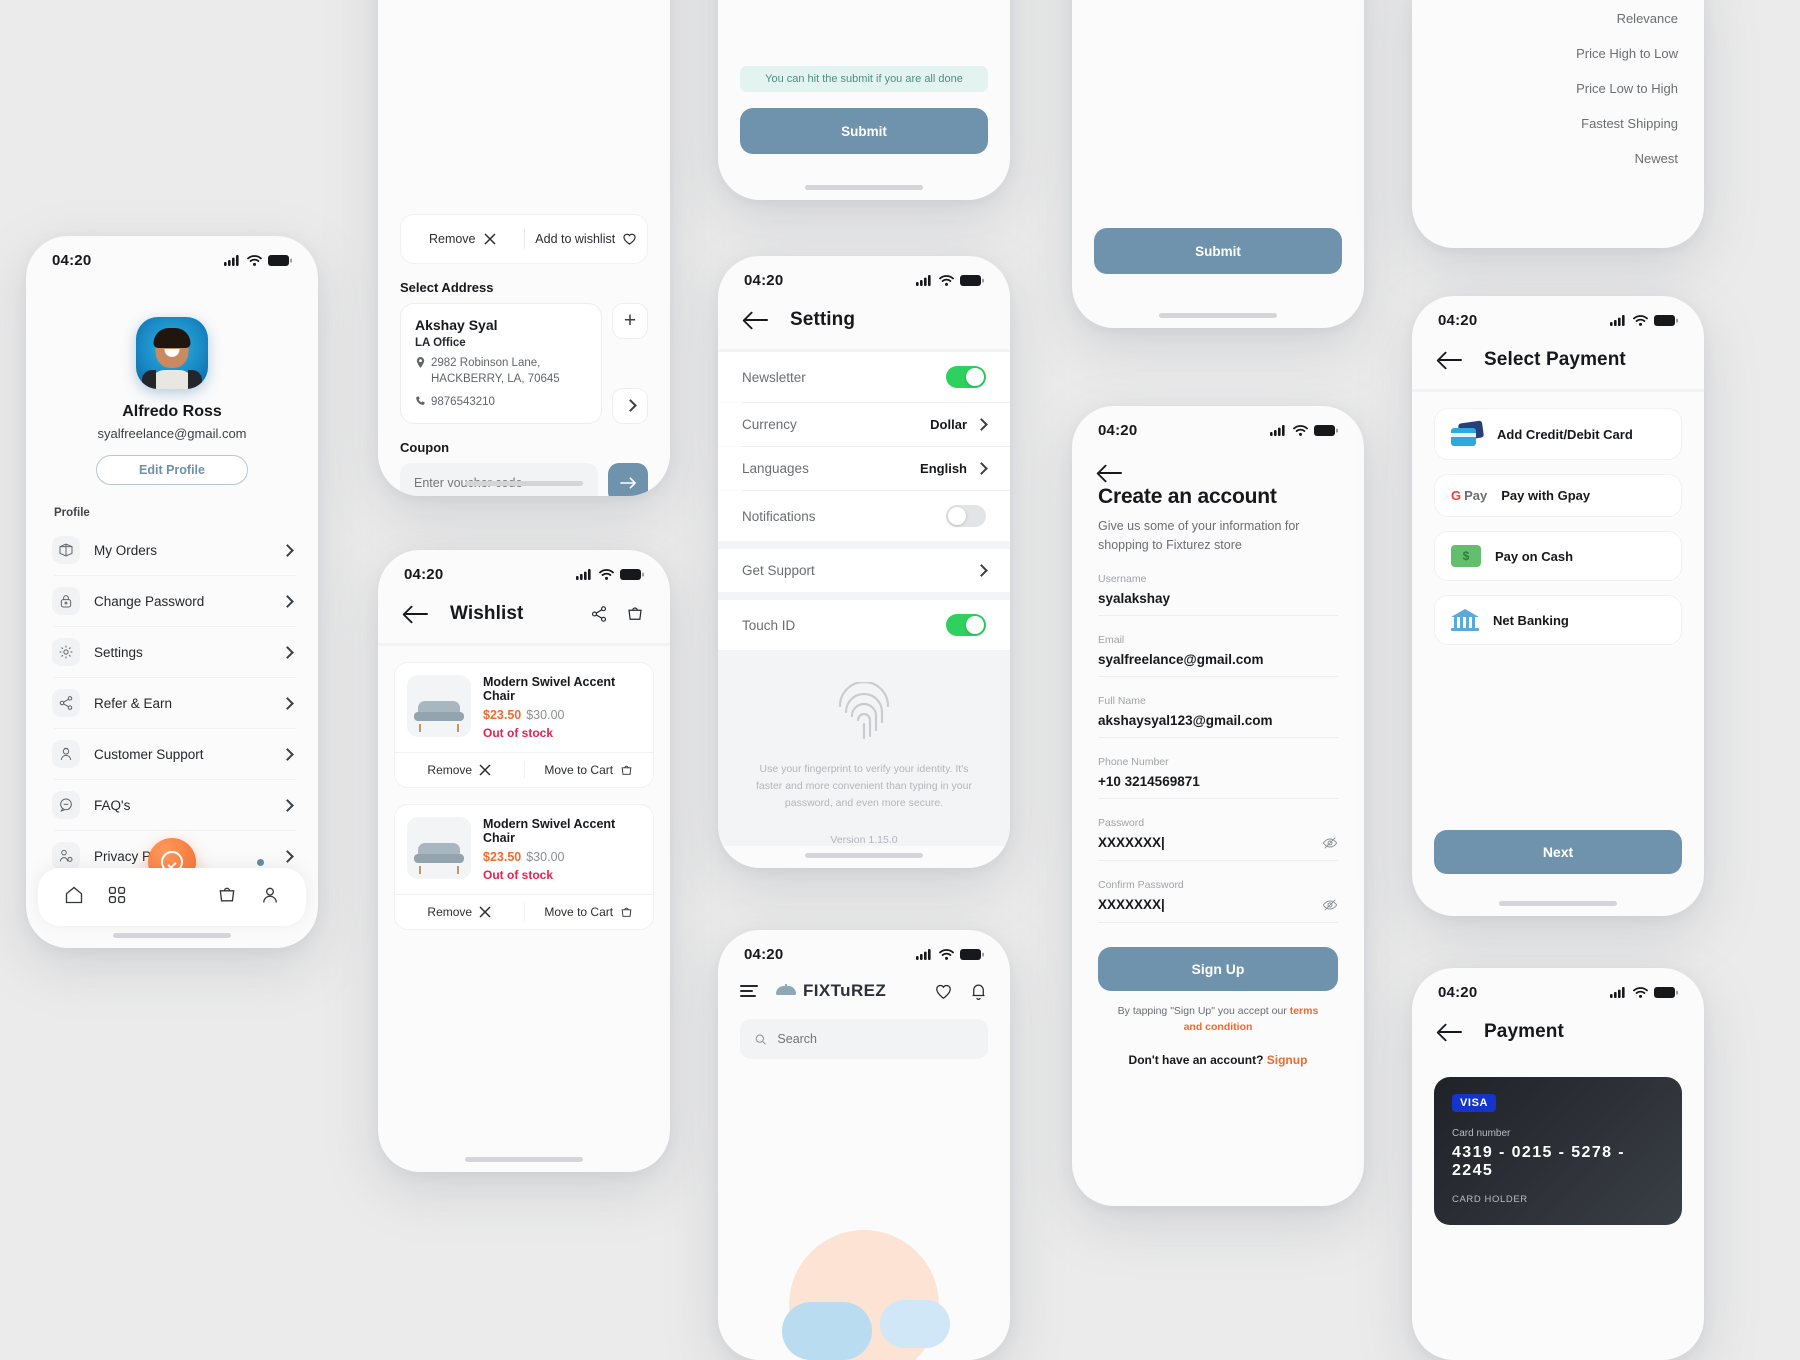 Image resolution: width=1800 pixels, height=1360 pixels. I want to click on tab-categories, so click(117, 897).